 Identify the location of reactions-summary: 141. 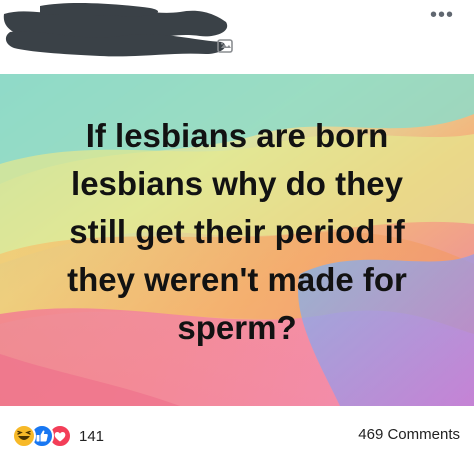
(58, 436).